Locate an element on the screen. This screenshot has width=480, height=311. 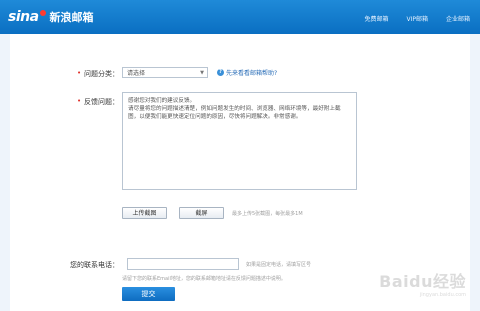
upload-hint: 最多上传5张截图，每张最多1M is located at coordinates (267, 214).